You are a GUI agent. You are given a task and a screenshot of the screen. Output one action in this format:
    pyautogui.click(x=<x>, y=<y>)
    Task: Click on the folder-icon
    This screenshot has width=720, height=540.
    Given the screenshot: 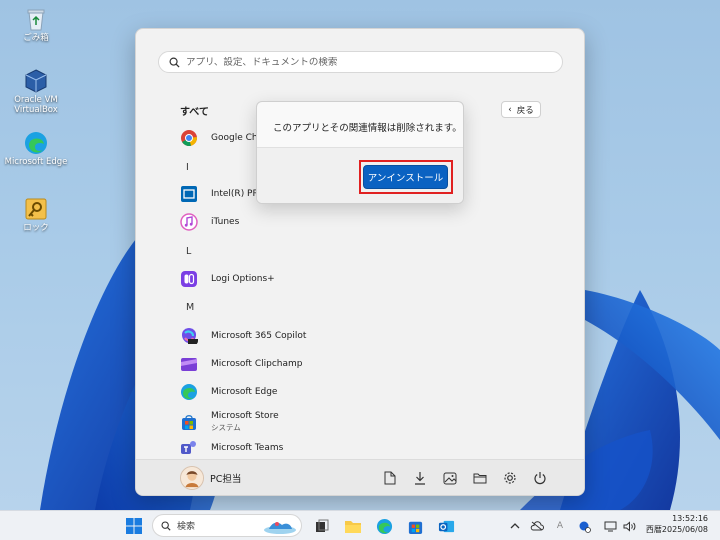 What is the action you would take?
    pyautogui.click(x=353, y=526)
    